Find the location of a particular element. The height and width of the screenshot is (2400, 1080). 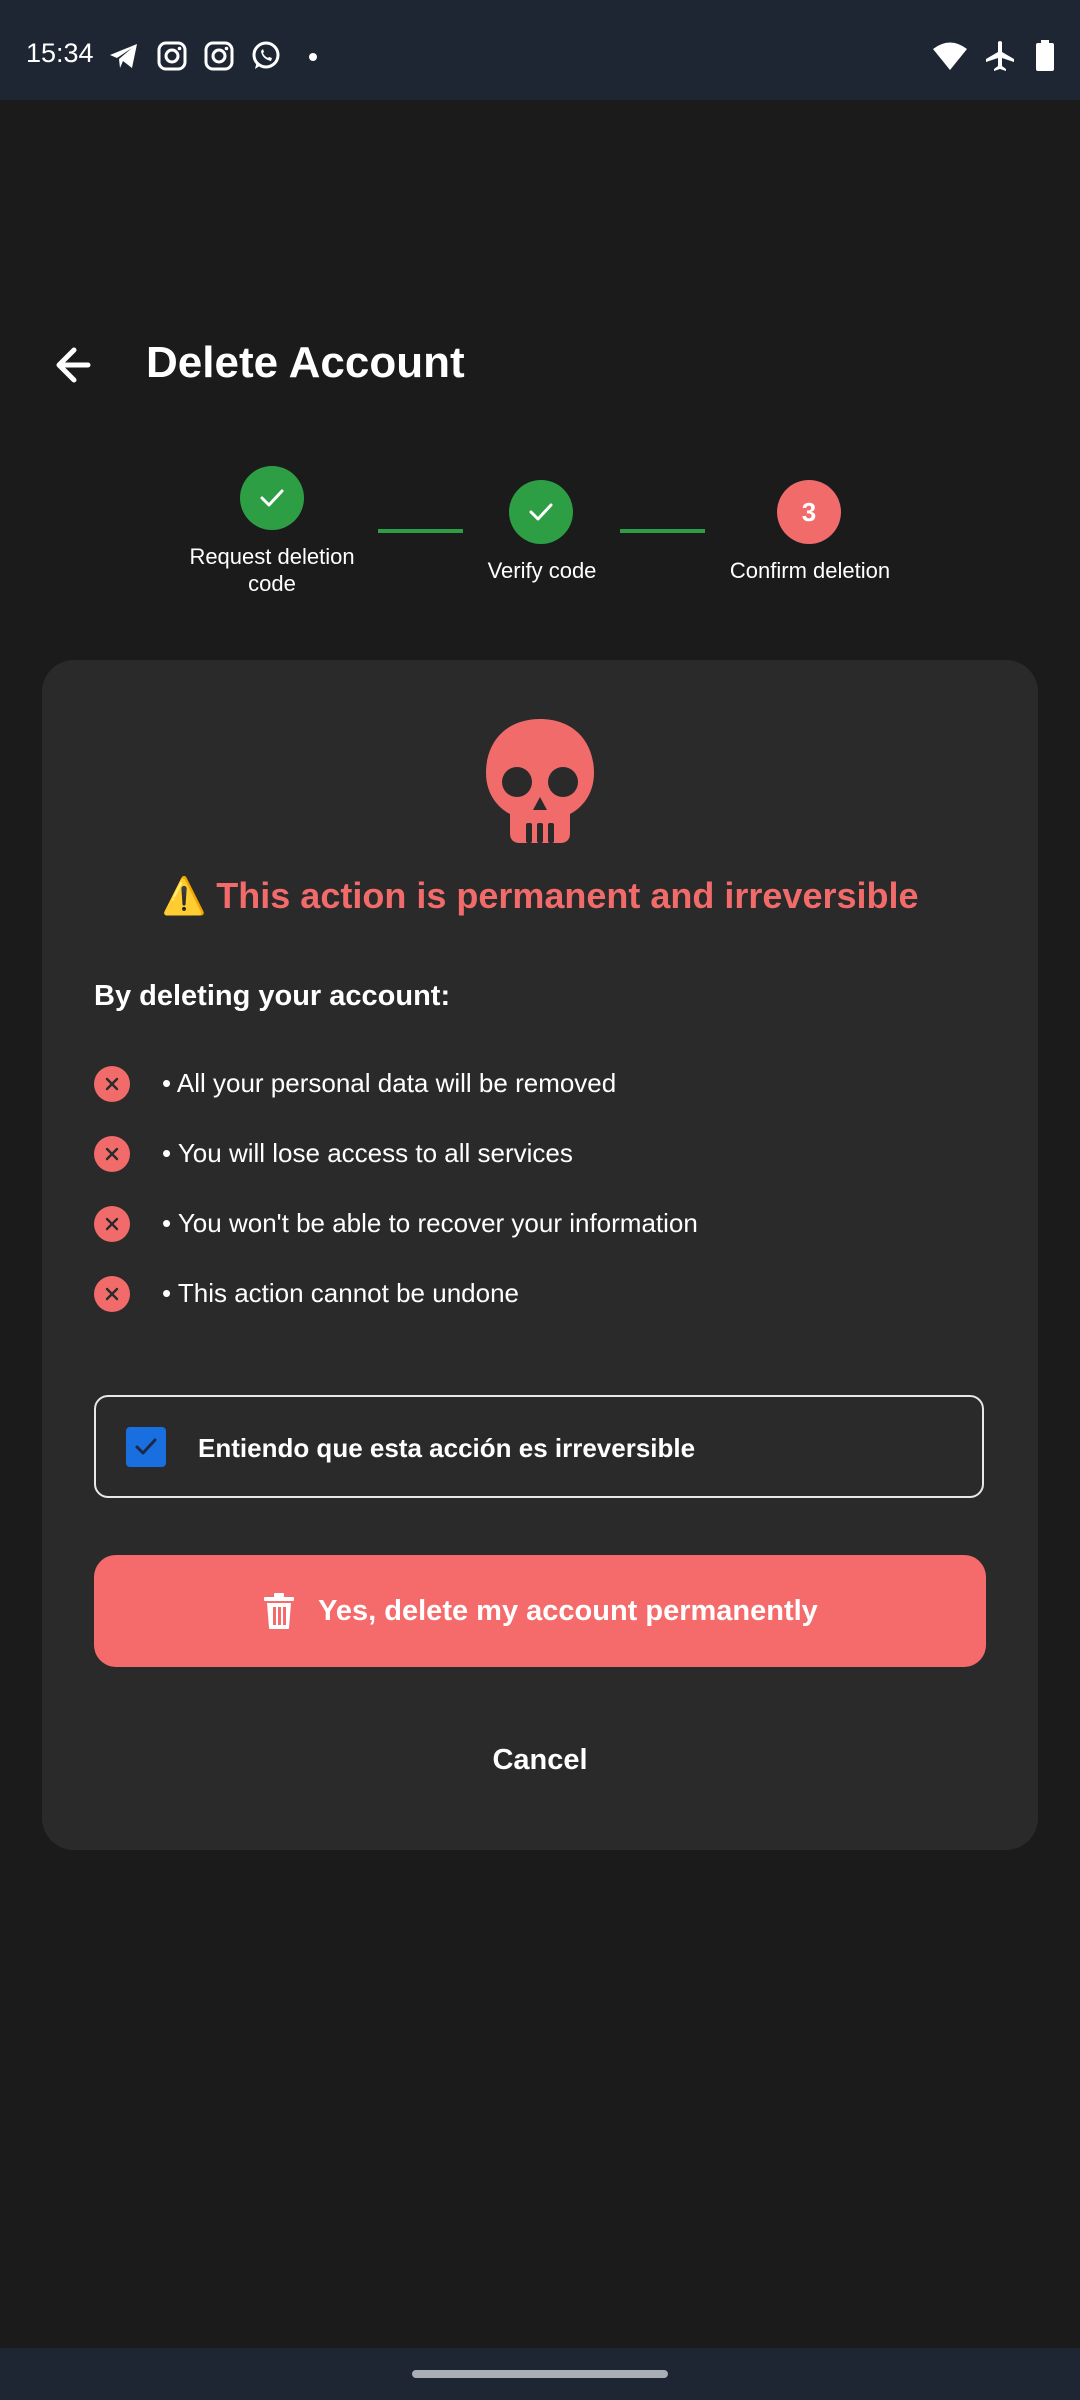

home-indicator is located at coordinates (540, 2374).